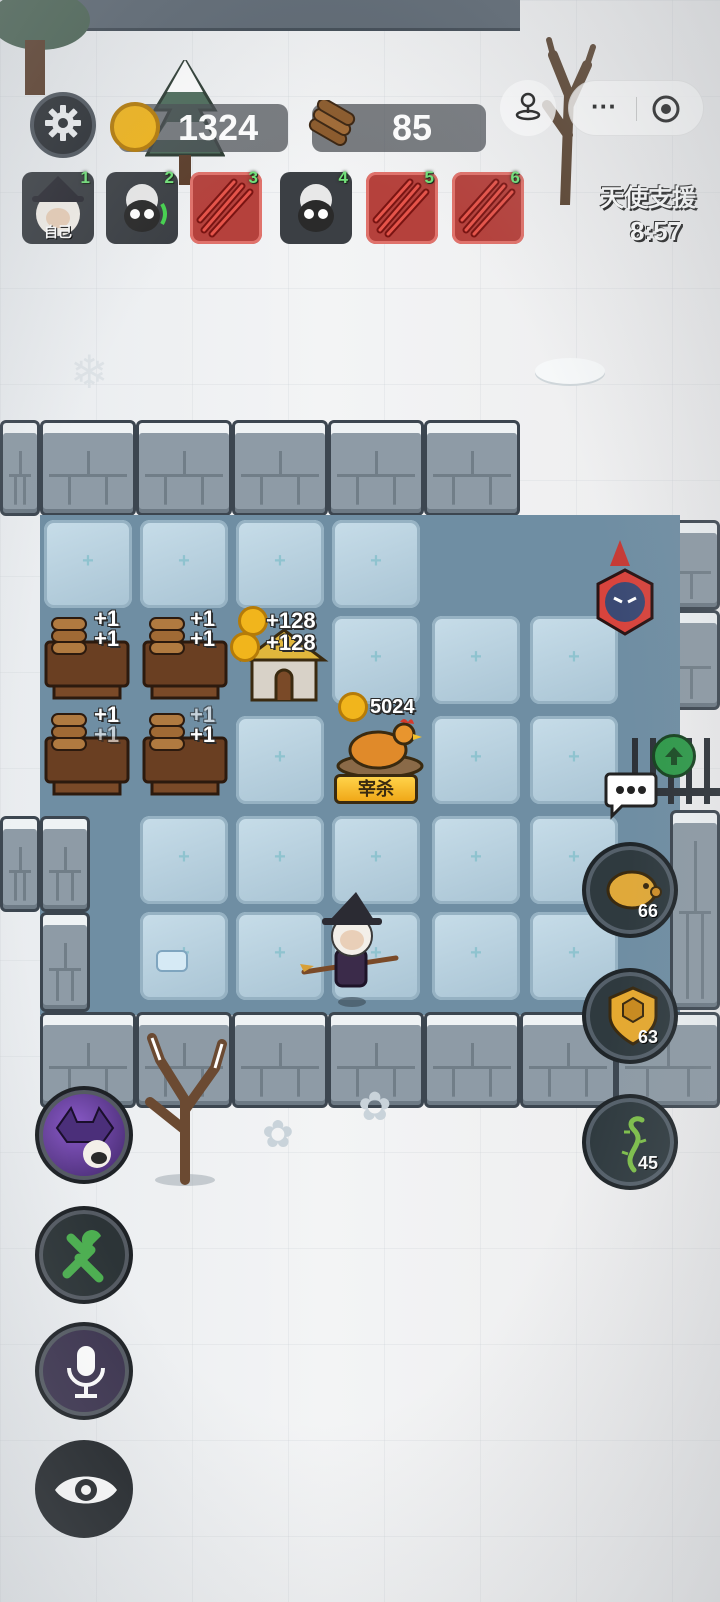 This screenshot has width=720, height=1602. What do you see at coordinates (280, 657) in the screenshot?
I see `gold-house: +128 +128` at bounding box center [280, 657].